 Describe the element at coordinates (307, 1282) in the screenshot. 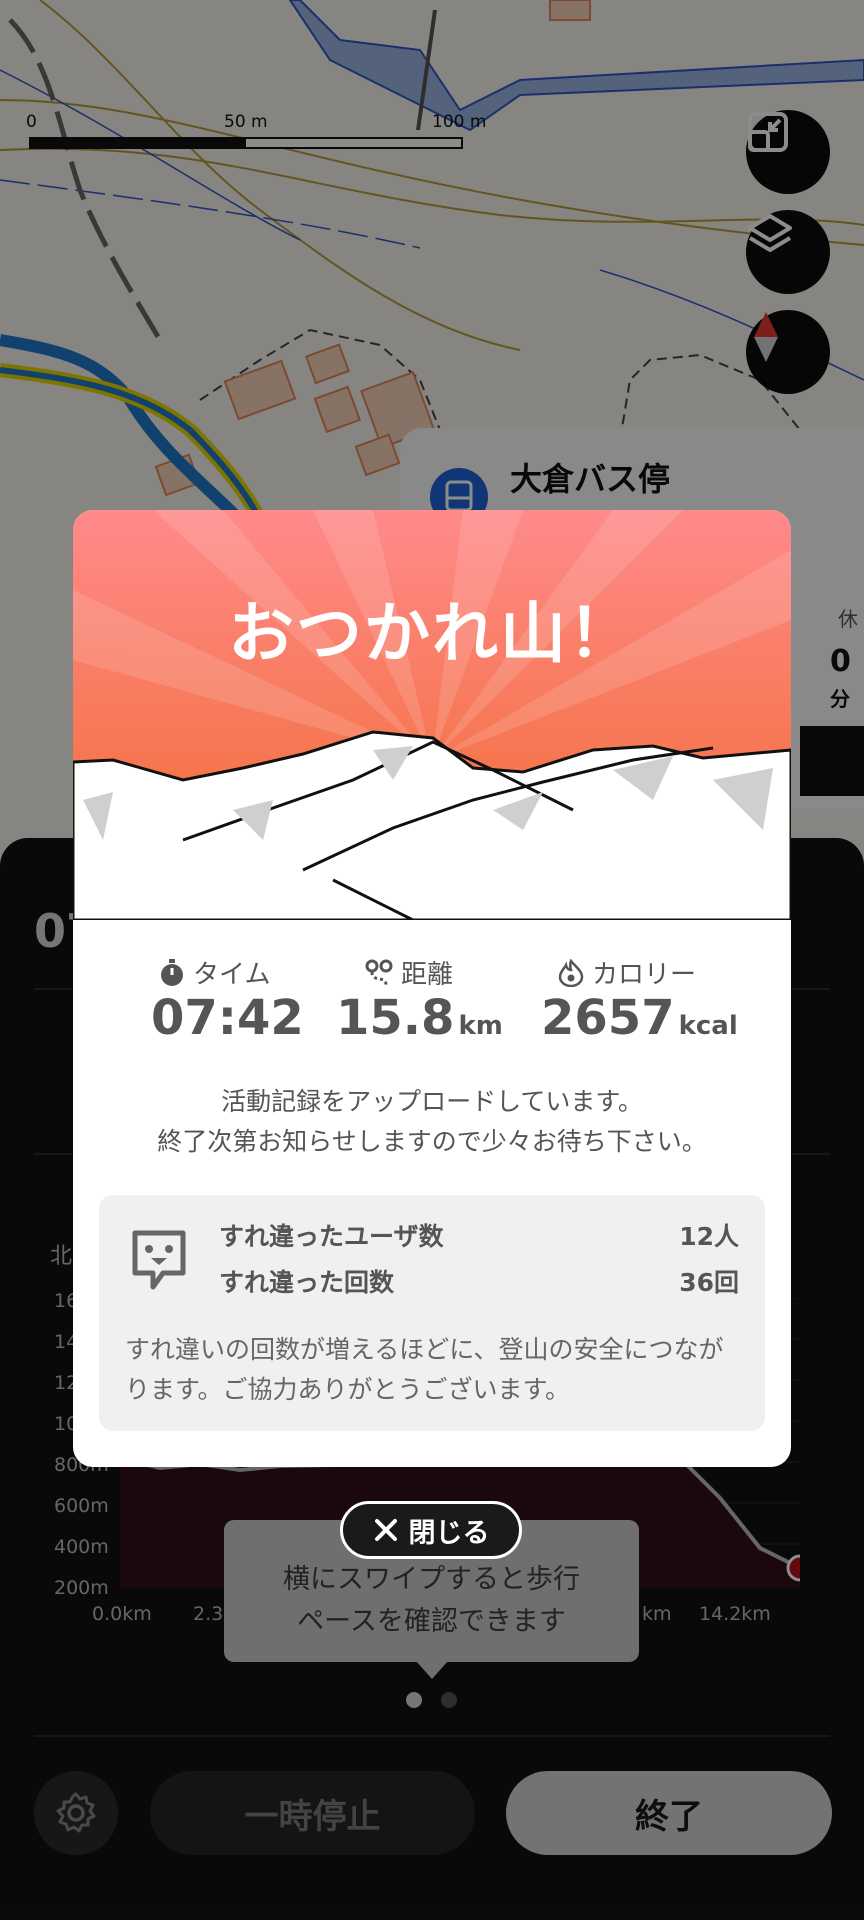

I see `passed-count-label: すれ違った回数` at that location.